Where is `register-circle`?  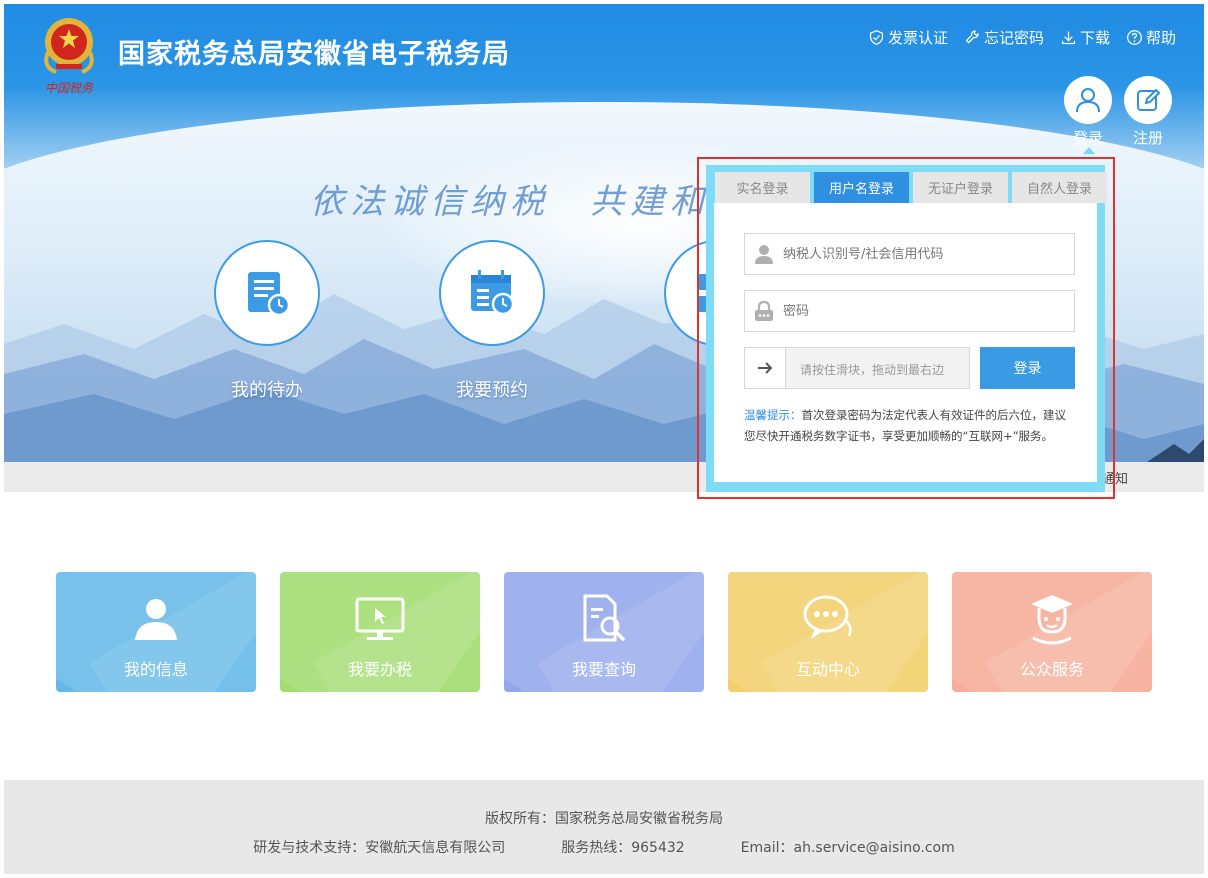
register-circle is located at coordinates (1148, 100).